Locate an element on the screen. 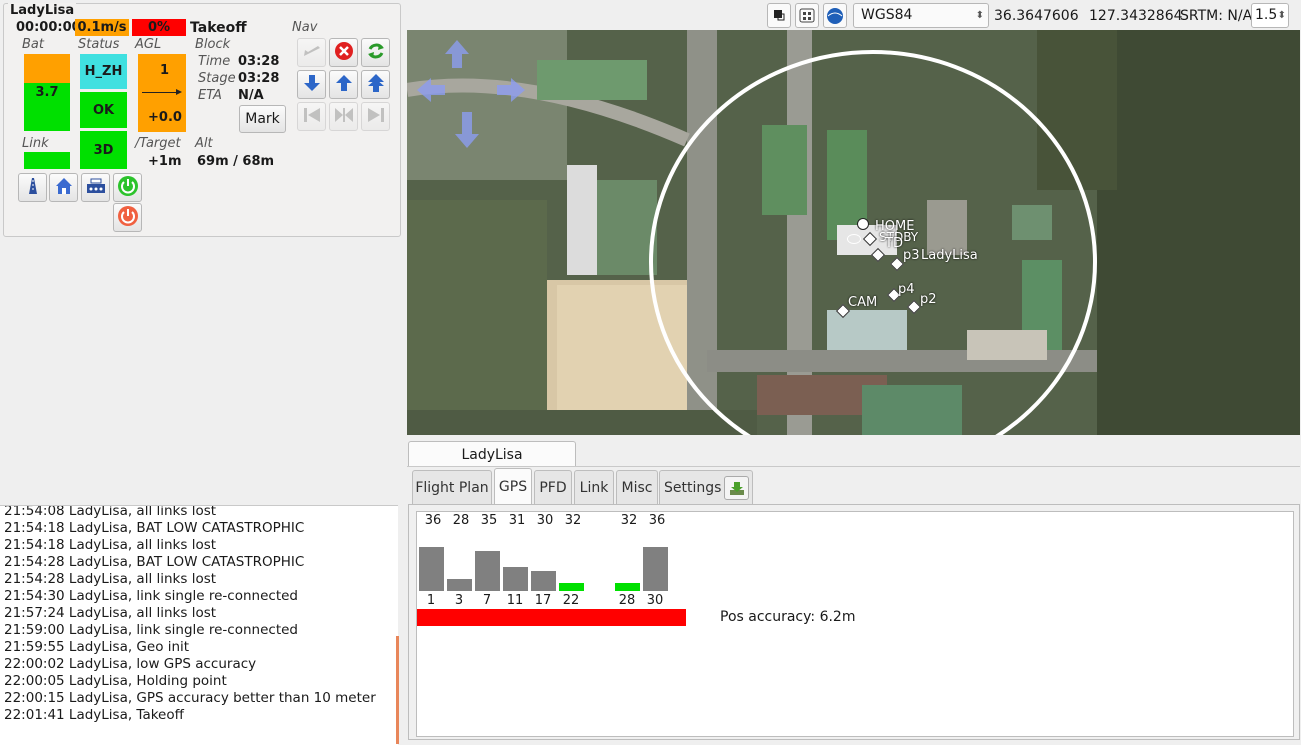 The height and width of the screenshot is (745, 1301). climb-arrow is located at coordinates (161, 92).